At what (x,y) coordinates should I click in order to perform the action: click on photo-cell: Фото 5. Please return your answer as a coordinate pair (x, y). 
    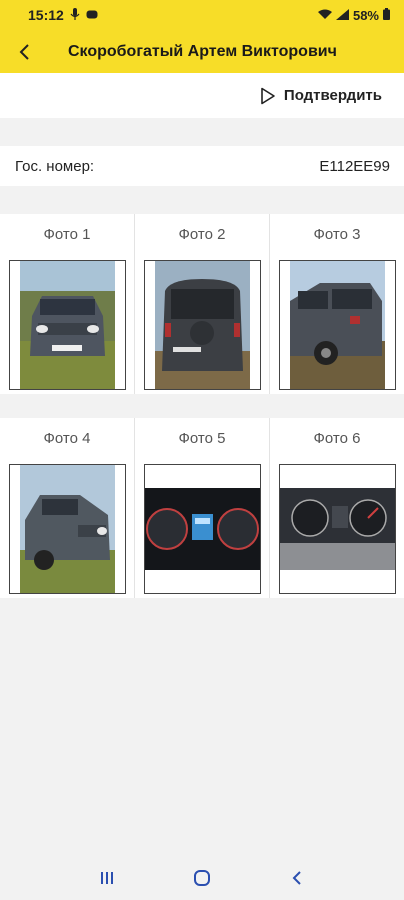
    Looking at the image, I should click on (202, 508).